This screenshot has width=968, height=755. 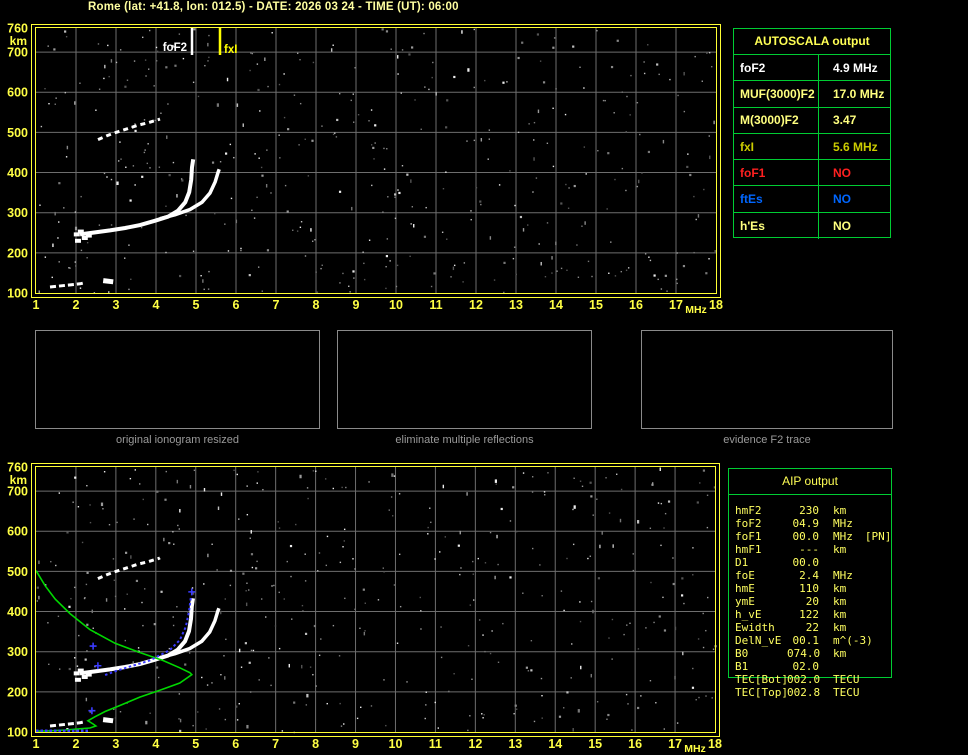 What do you see at coordinates (745, 575) in the screenshot?
I see `aip-l: foE` at bounding box center [745, 575].